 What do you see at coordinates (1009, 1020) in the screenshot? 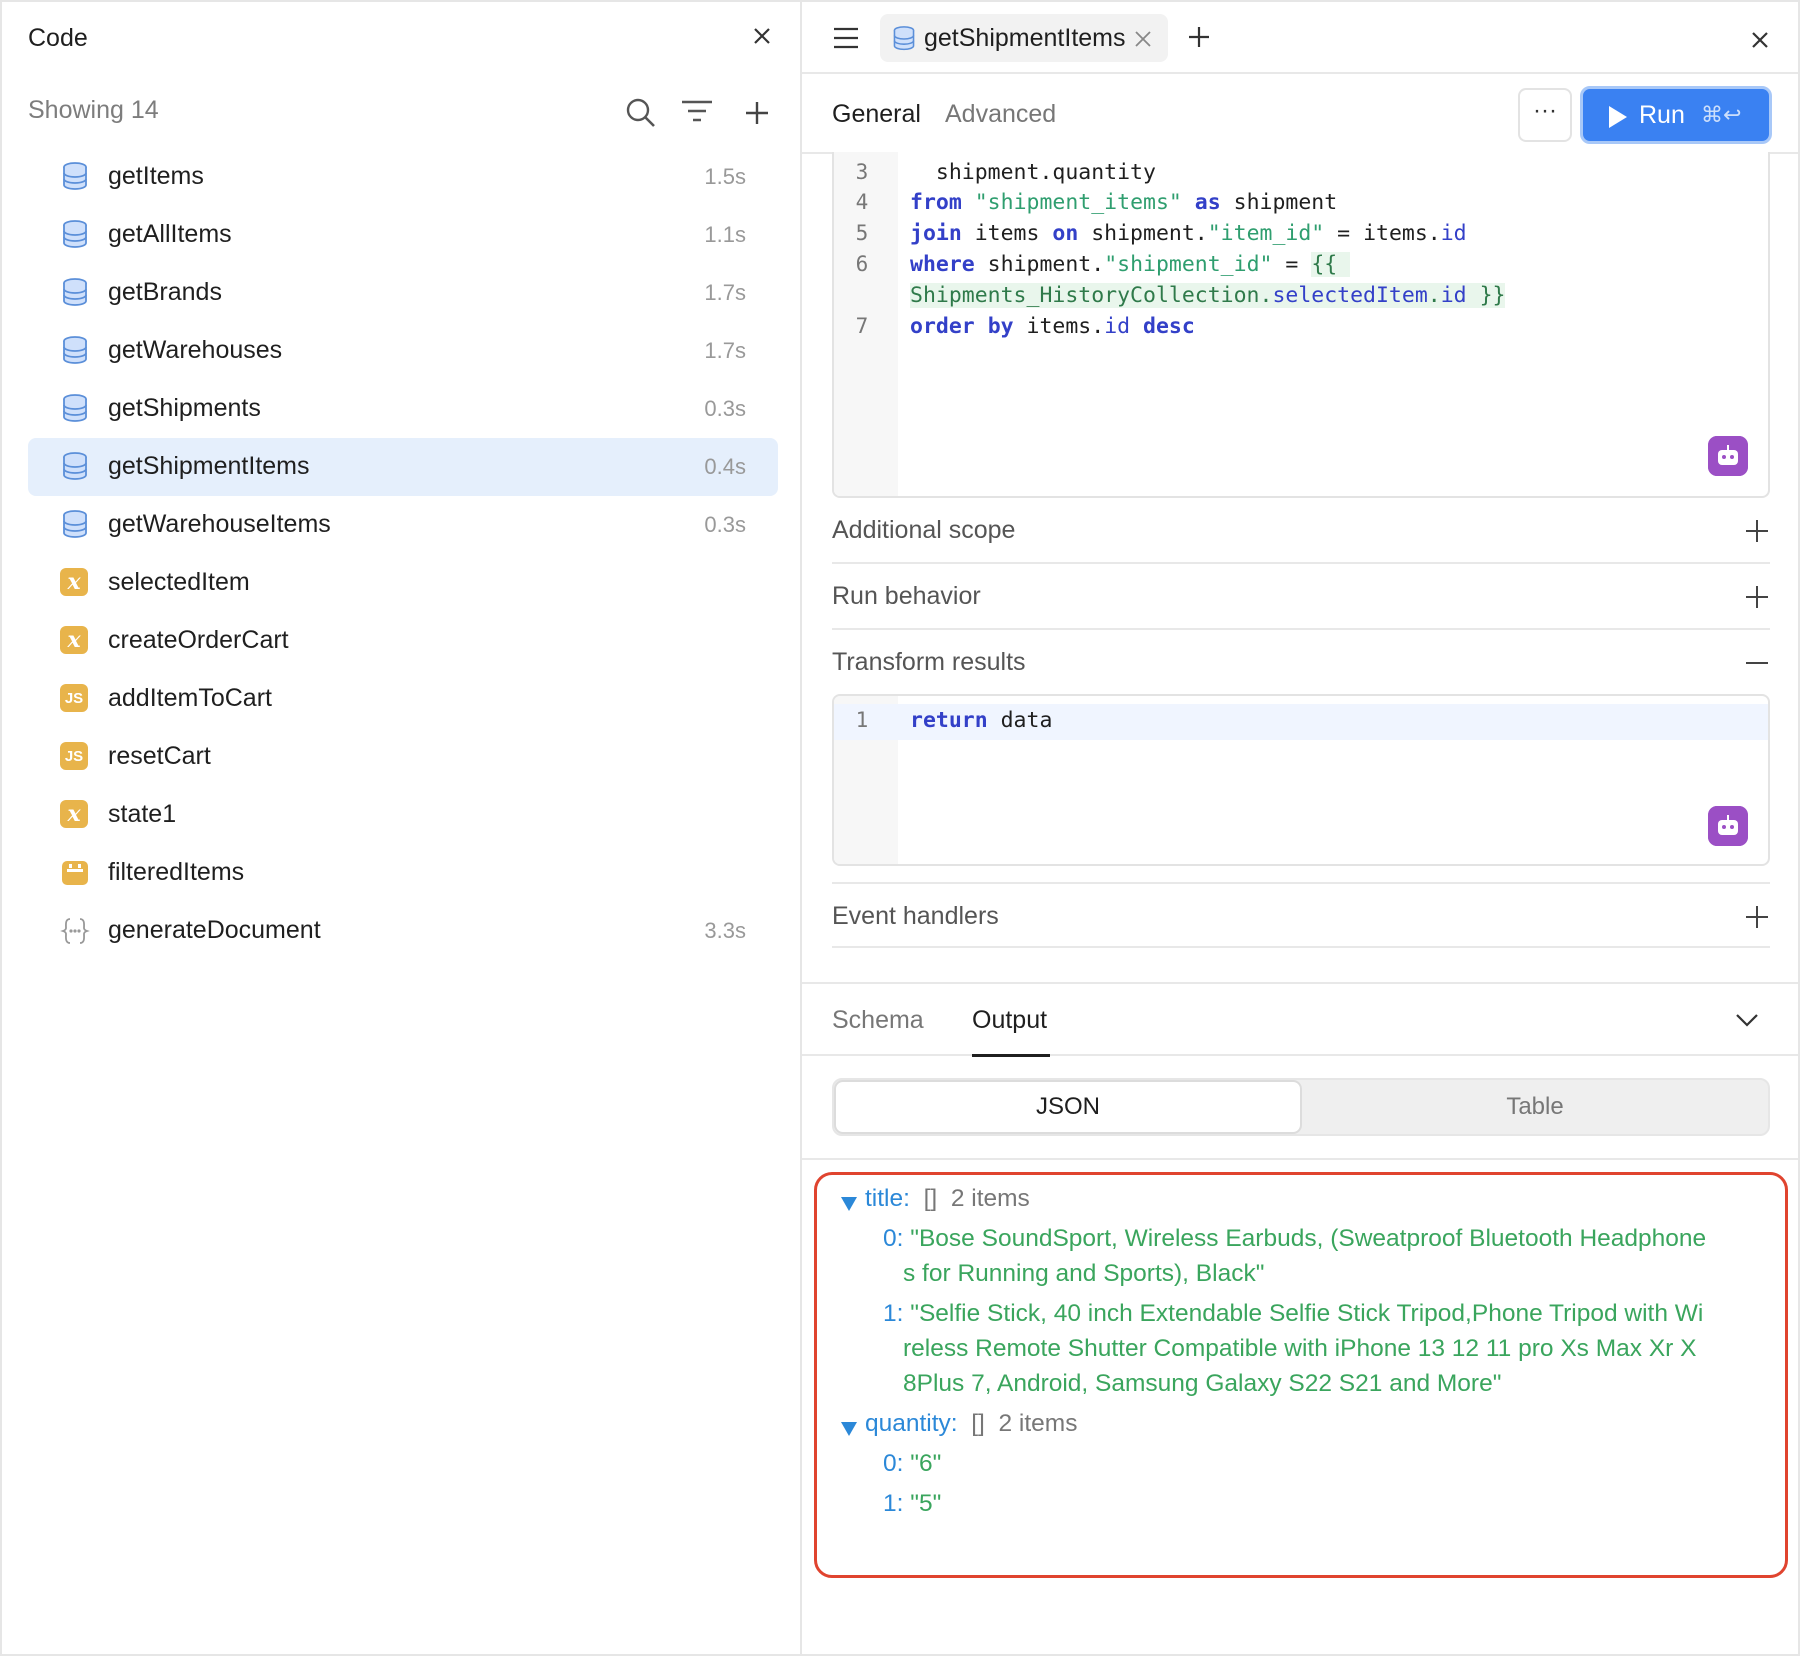
I see `tab-output: Output` at bounding box center [1009, 1020].